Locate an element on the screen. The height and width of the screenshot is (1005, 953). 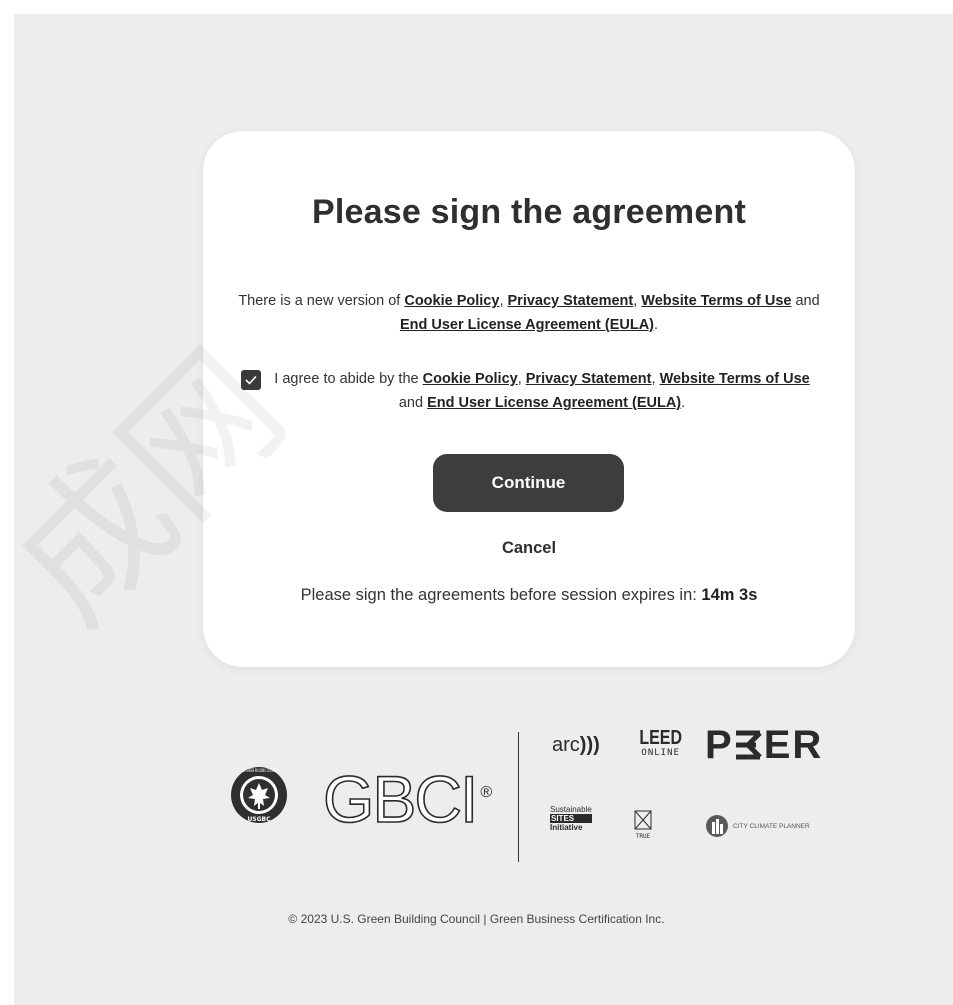
agree-eula-link: End User License Agreement (EULA) is located at coordinates (554, 403).